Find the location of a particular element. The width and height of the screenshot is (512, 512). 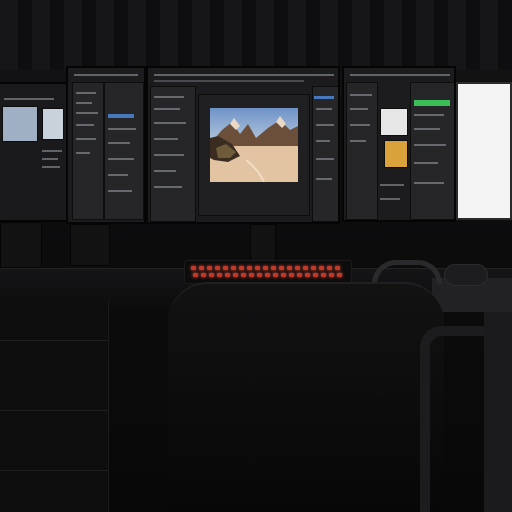

center-monitor is located at coordinates (243, 145).